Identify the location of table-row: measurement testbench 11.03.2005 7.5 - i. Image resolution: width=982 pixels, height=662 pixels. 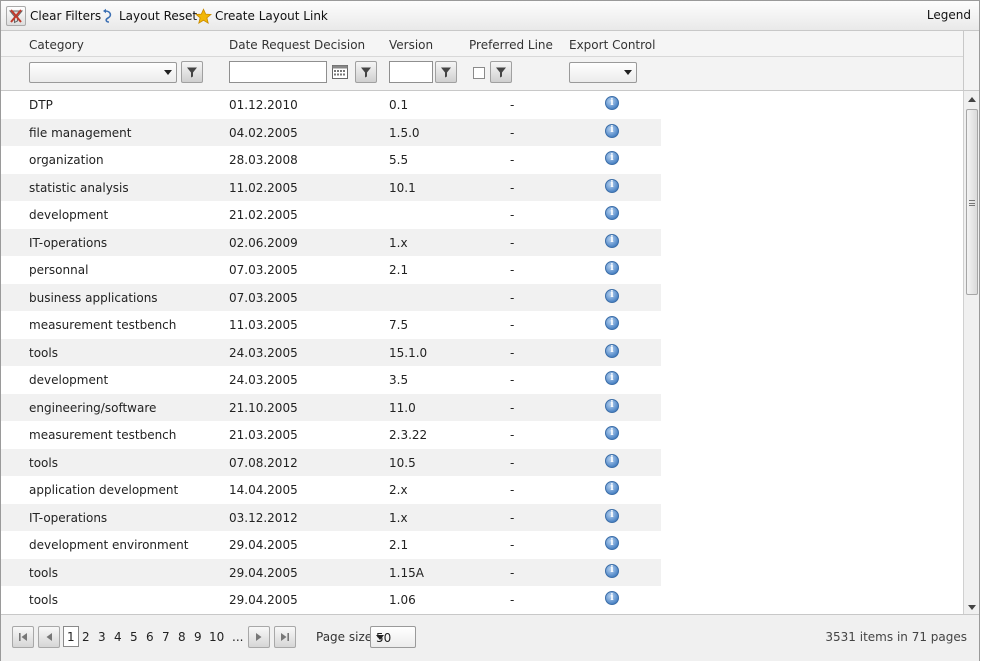
(331, 325).